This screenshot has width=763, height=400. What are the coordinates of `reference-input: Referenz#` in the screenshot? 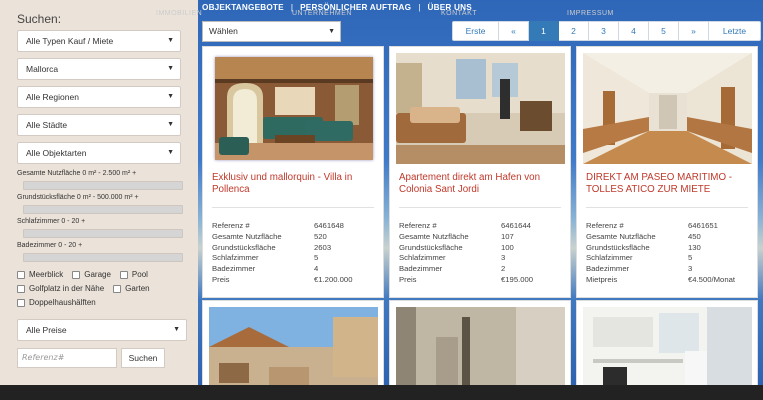 It's located at (67, 358).